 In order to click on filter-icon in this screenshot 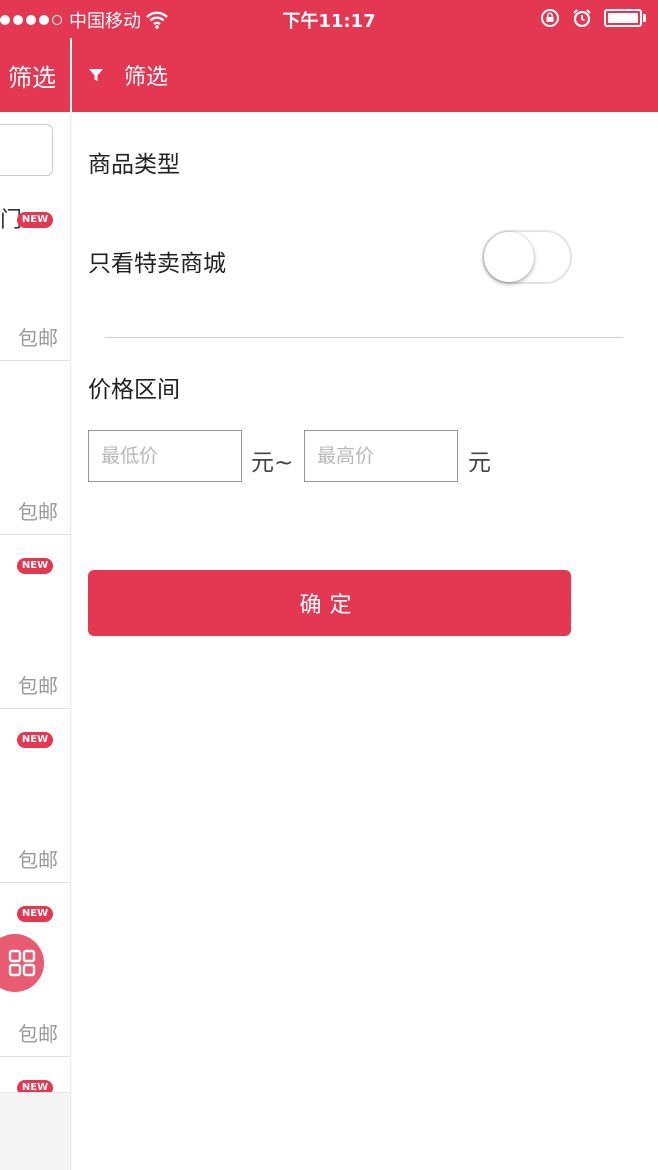, I will do `click(96, 75)`.